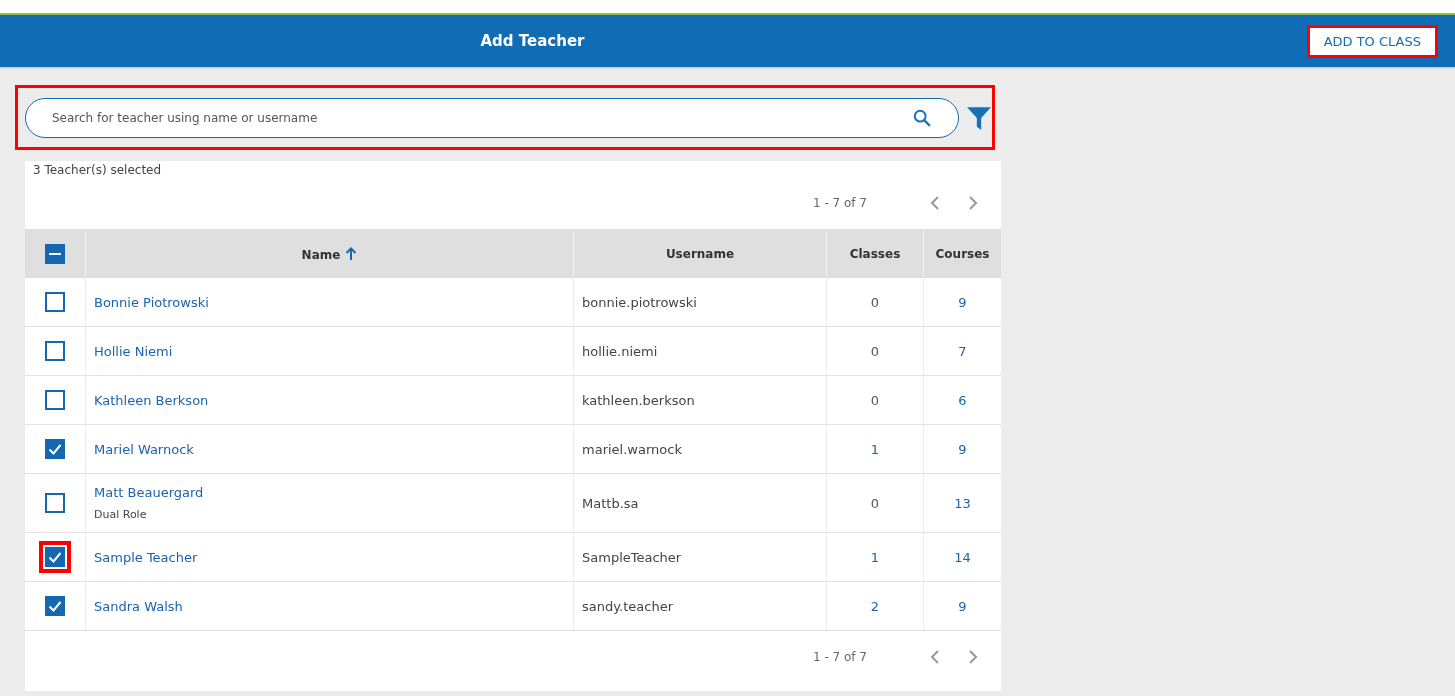 The image size is (1455, 696). What do you see at coordinates (492, 117) in the screenshot?
I see `search-field: Search for teacher using name or username` at bounding box center [492, 117].